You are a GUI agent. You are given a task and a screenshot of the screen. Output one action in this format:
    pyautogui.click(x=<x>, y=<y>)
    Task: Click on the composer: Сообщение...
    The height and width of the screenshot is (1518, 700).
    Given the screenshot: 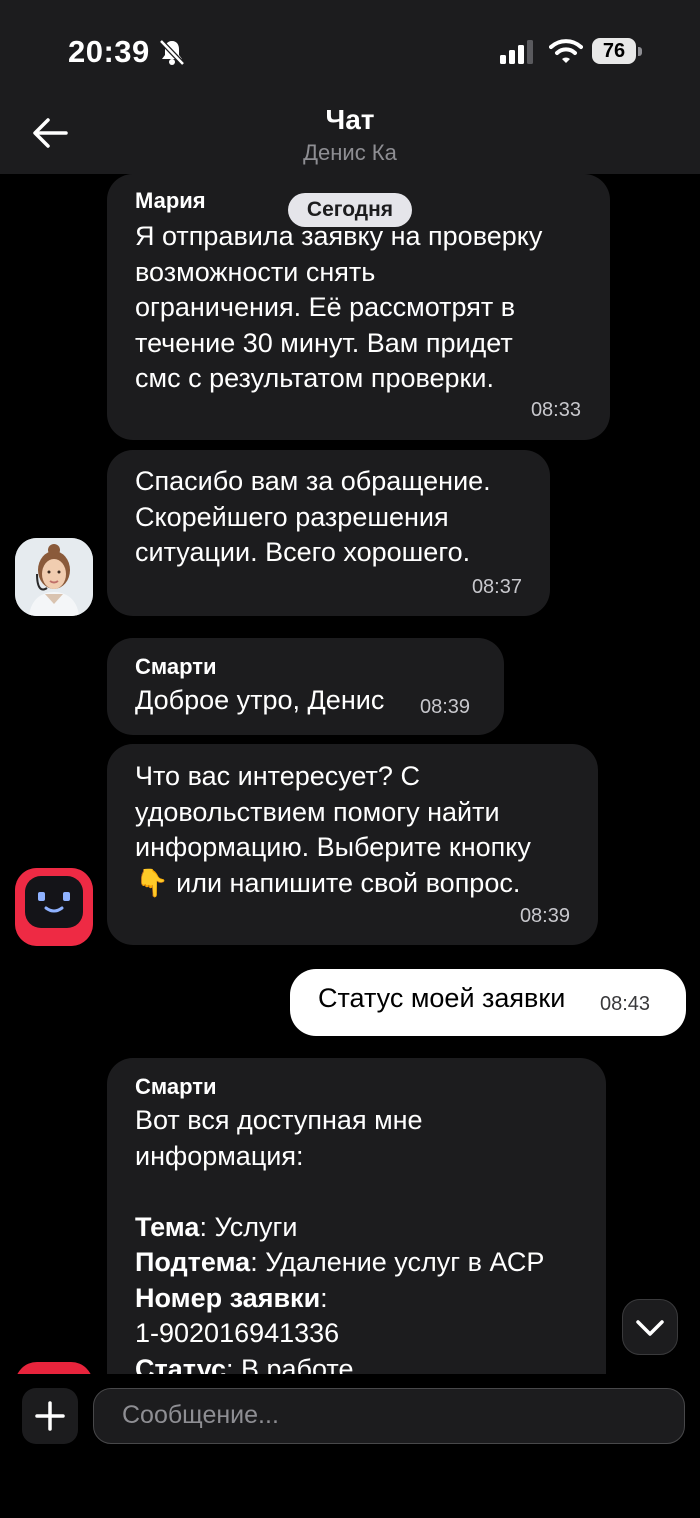 What is the action you would take?
    pyautogui.click(x=350, y=1446)
    